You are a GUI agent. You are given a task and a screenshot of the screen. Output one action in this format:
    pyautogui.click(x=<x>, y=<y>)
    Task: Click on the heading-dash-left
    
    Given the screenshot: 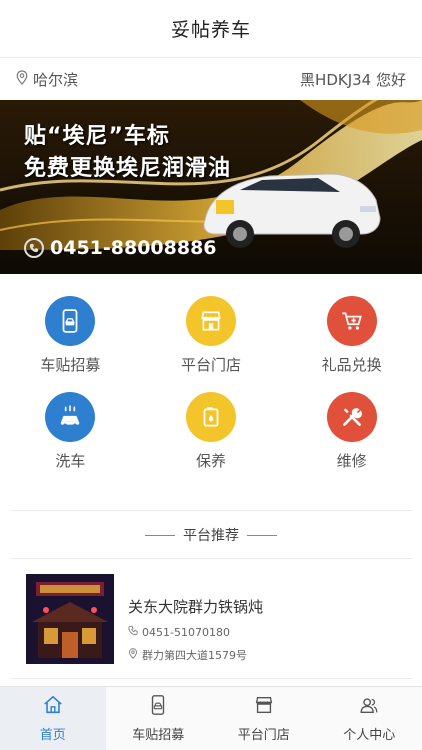 What is the action you would take?
    pyautogui.click(x=160, y=535)
    